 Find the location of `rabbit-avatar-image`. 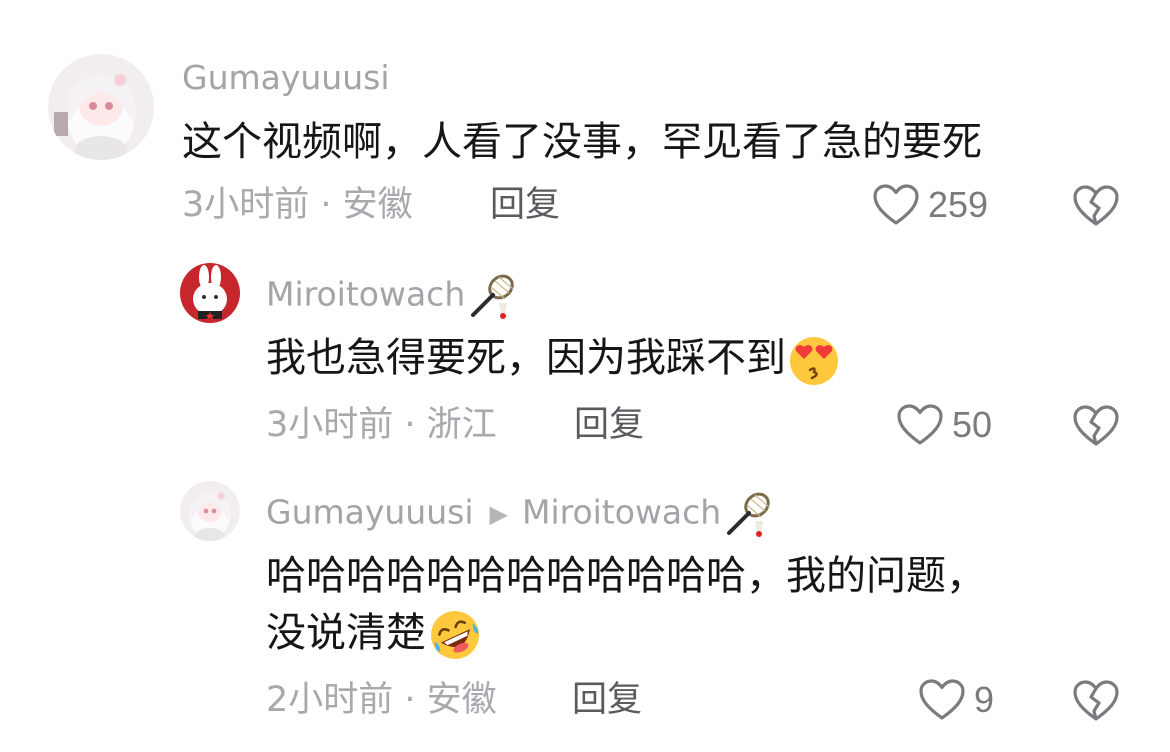

rabbit-avatar-image is located at coordinates (210, 293).